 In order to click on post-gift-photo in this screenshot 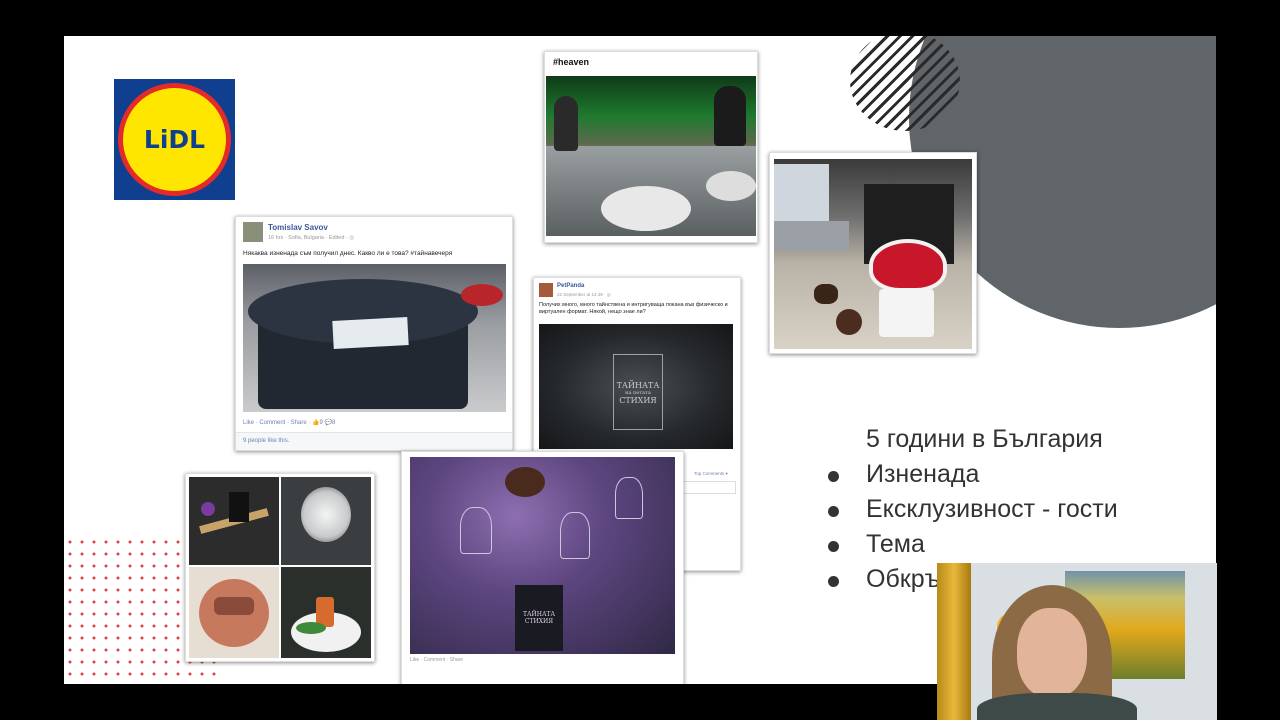, I will do `click(873, 253)`.